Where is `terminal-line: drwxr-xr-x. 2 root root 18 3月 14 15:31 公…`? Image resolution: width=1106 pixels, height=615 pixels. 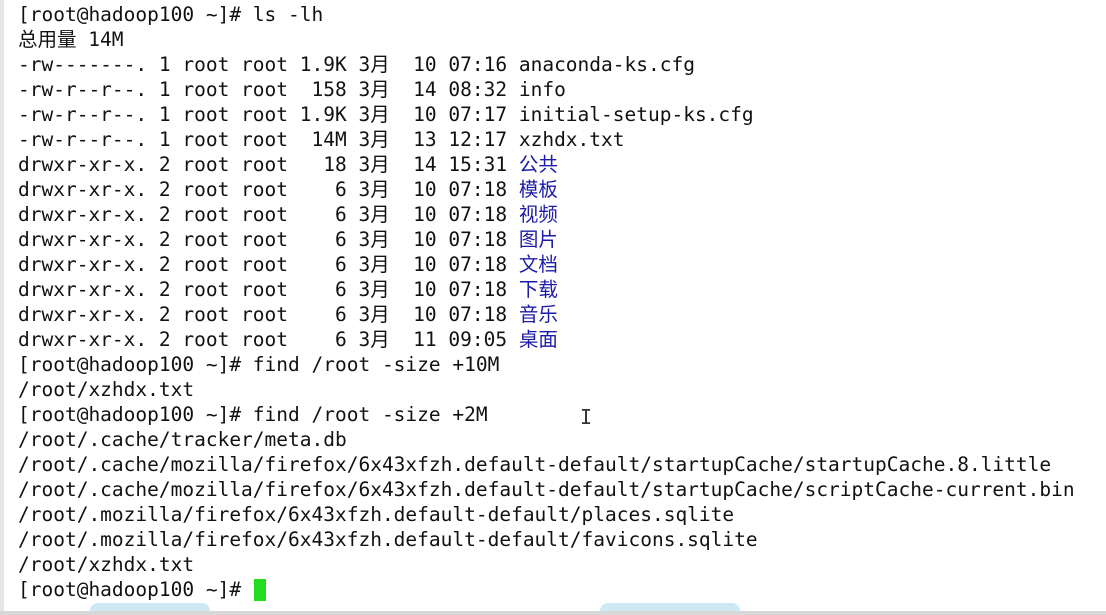
terminal-line: drwxr-xr-x. 2 root root 18 3月 14 15:31 公… is located at coordinates (546, 164).